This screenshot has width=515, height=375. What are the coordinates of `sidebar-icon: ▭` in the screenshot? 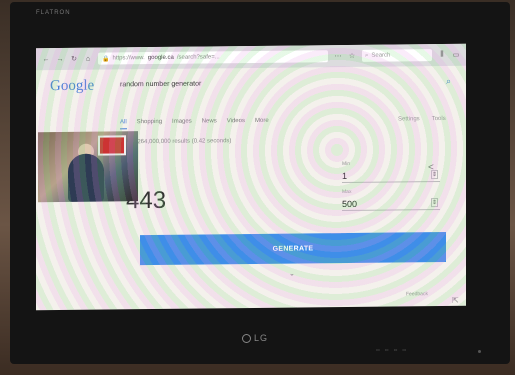 It's located at (456, 55).